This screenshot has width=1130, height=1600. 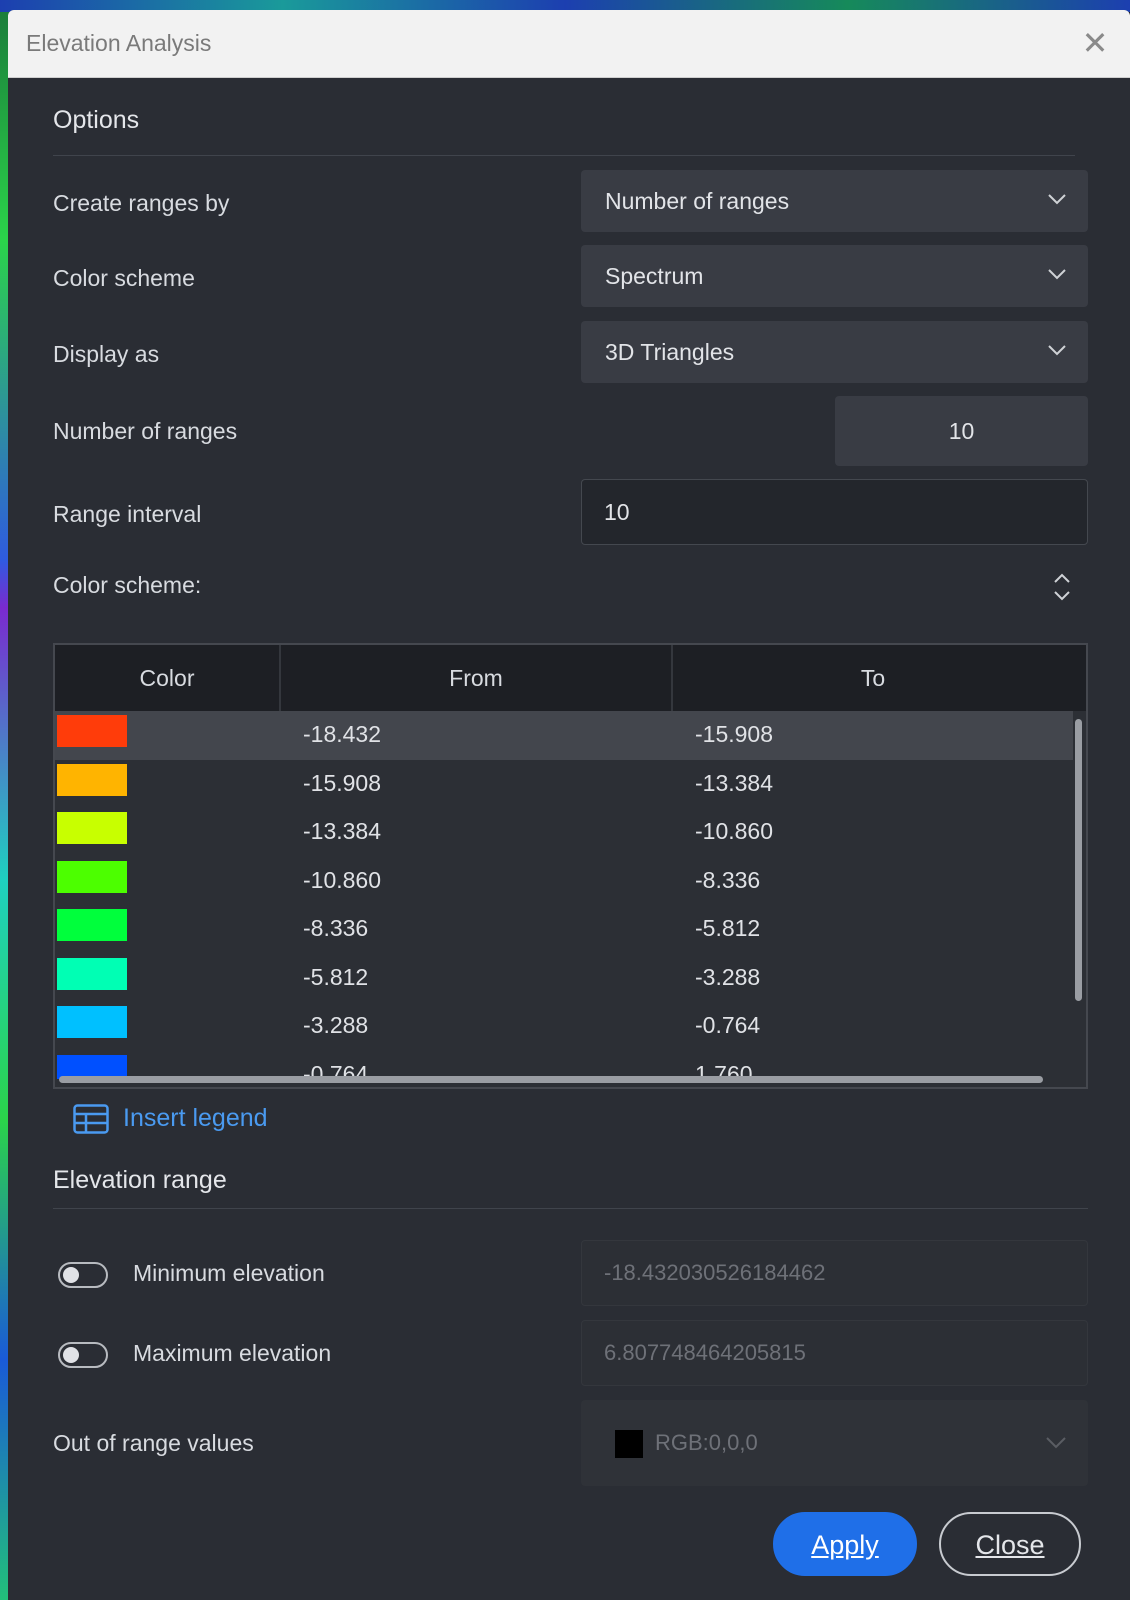 I want to click on display-as-select: 3D Triangles, so click(x=834, y=352).